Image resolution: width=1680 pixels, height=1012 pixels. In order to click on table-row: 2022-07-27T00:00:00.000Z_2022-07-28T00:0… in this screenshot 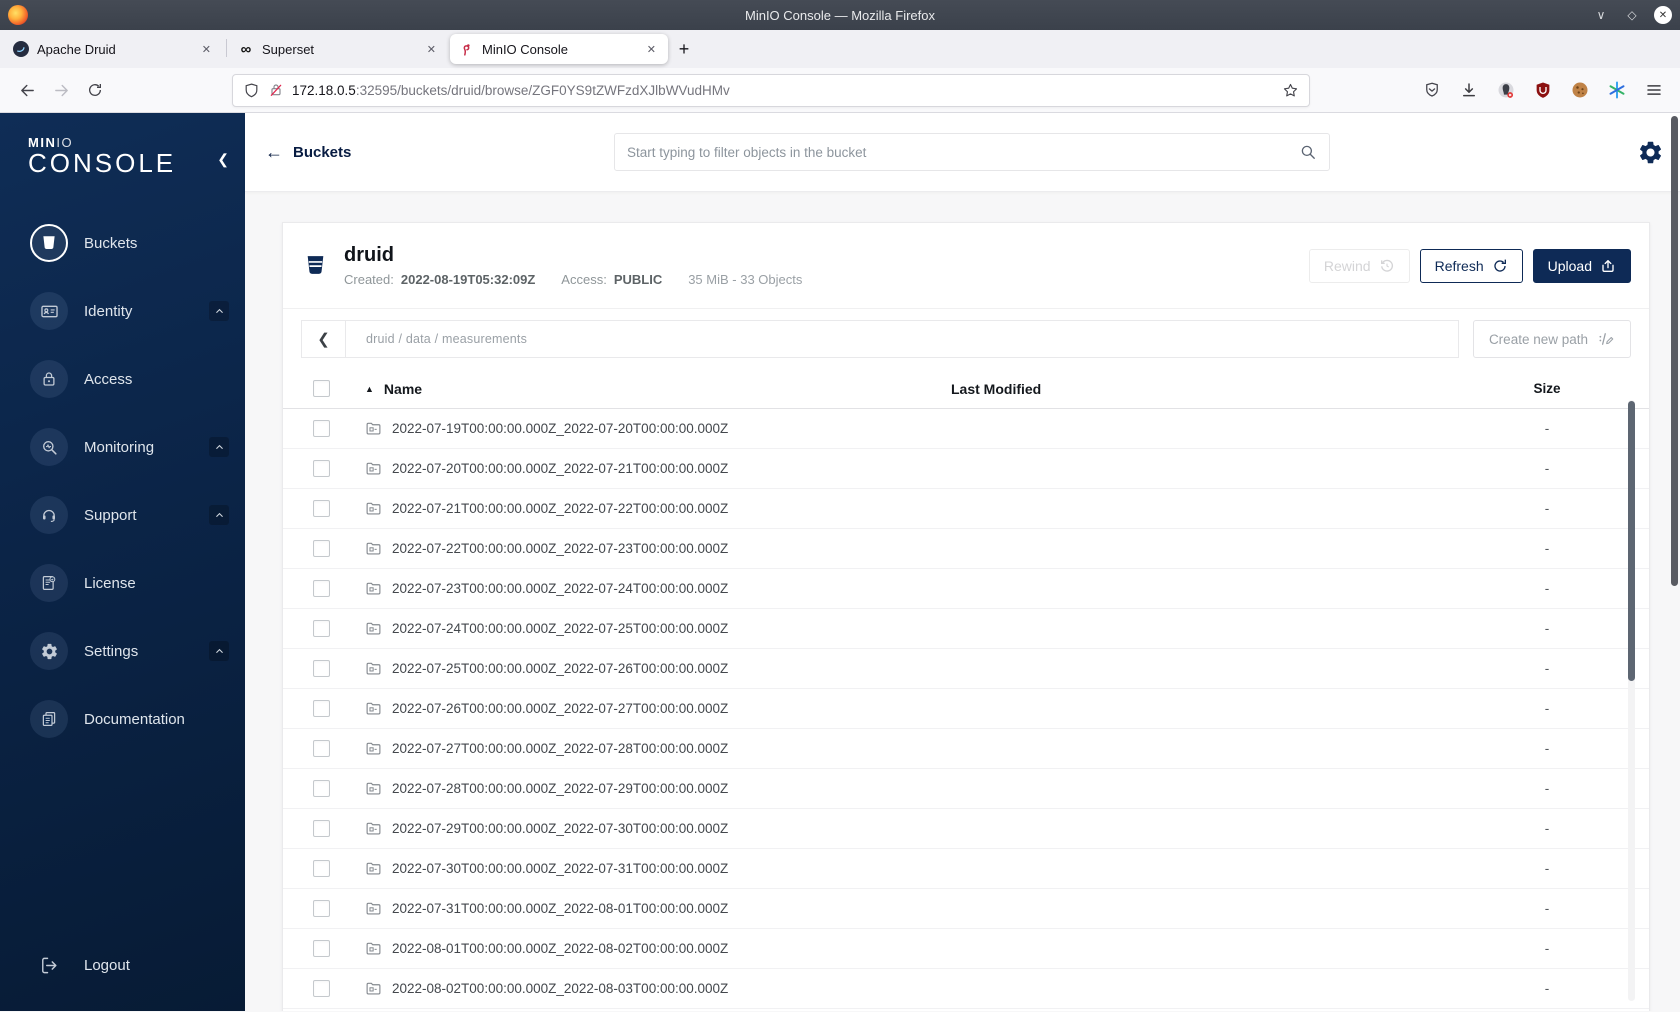, I will do `click(966, 749)`.